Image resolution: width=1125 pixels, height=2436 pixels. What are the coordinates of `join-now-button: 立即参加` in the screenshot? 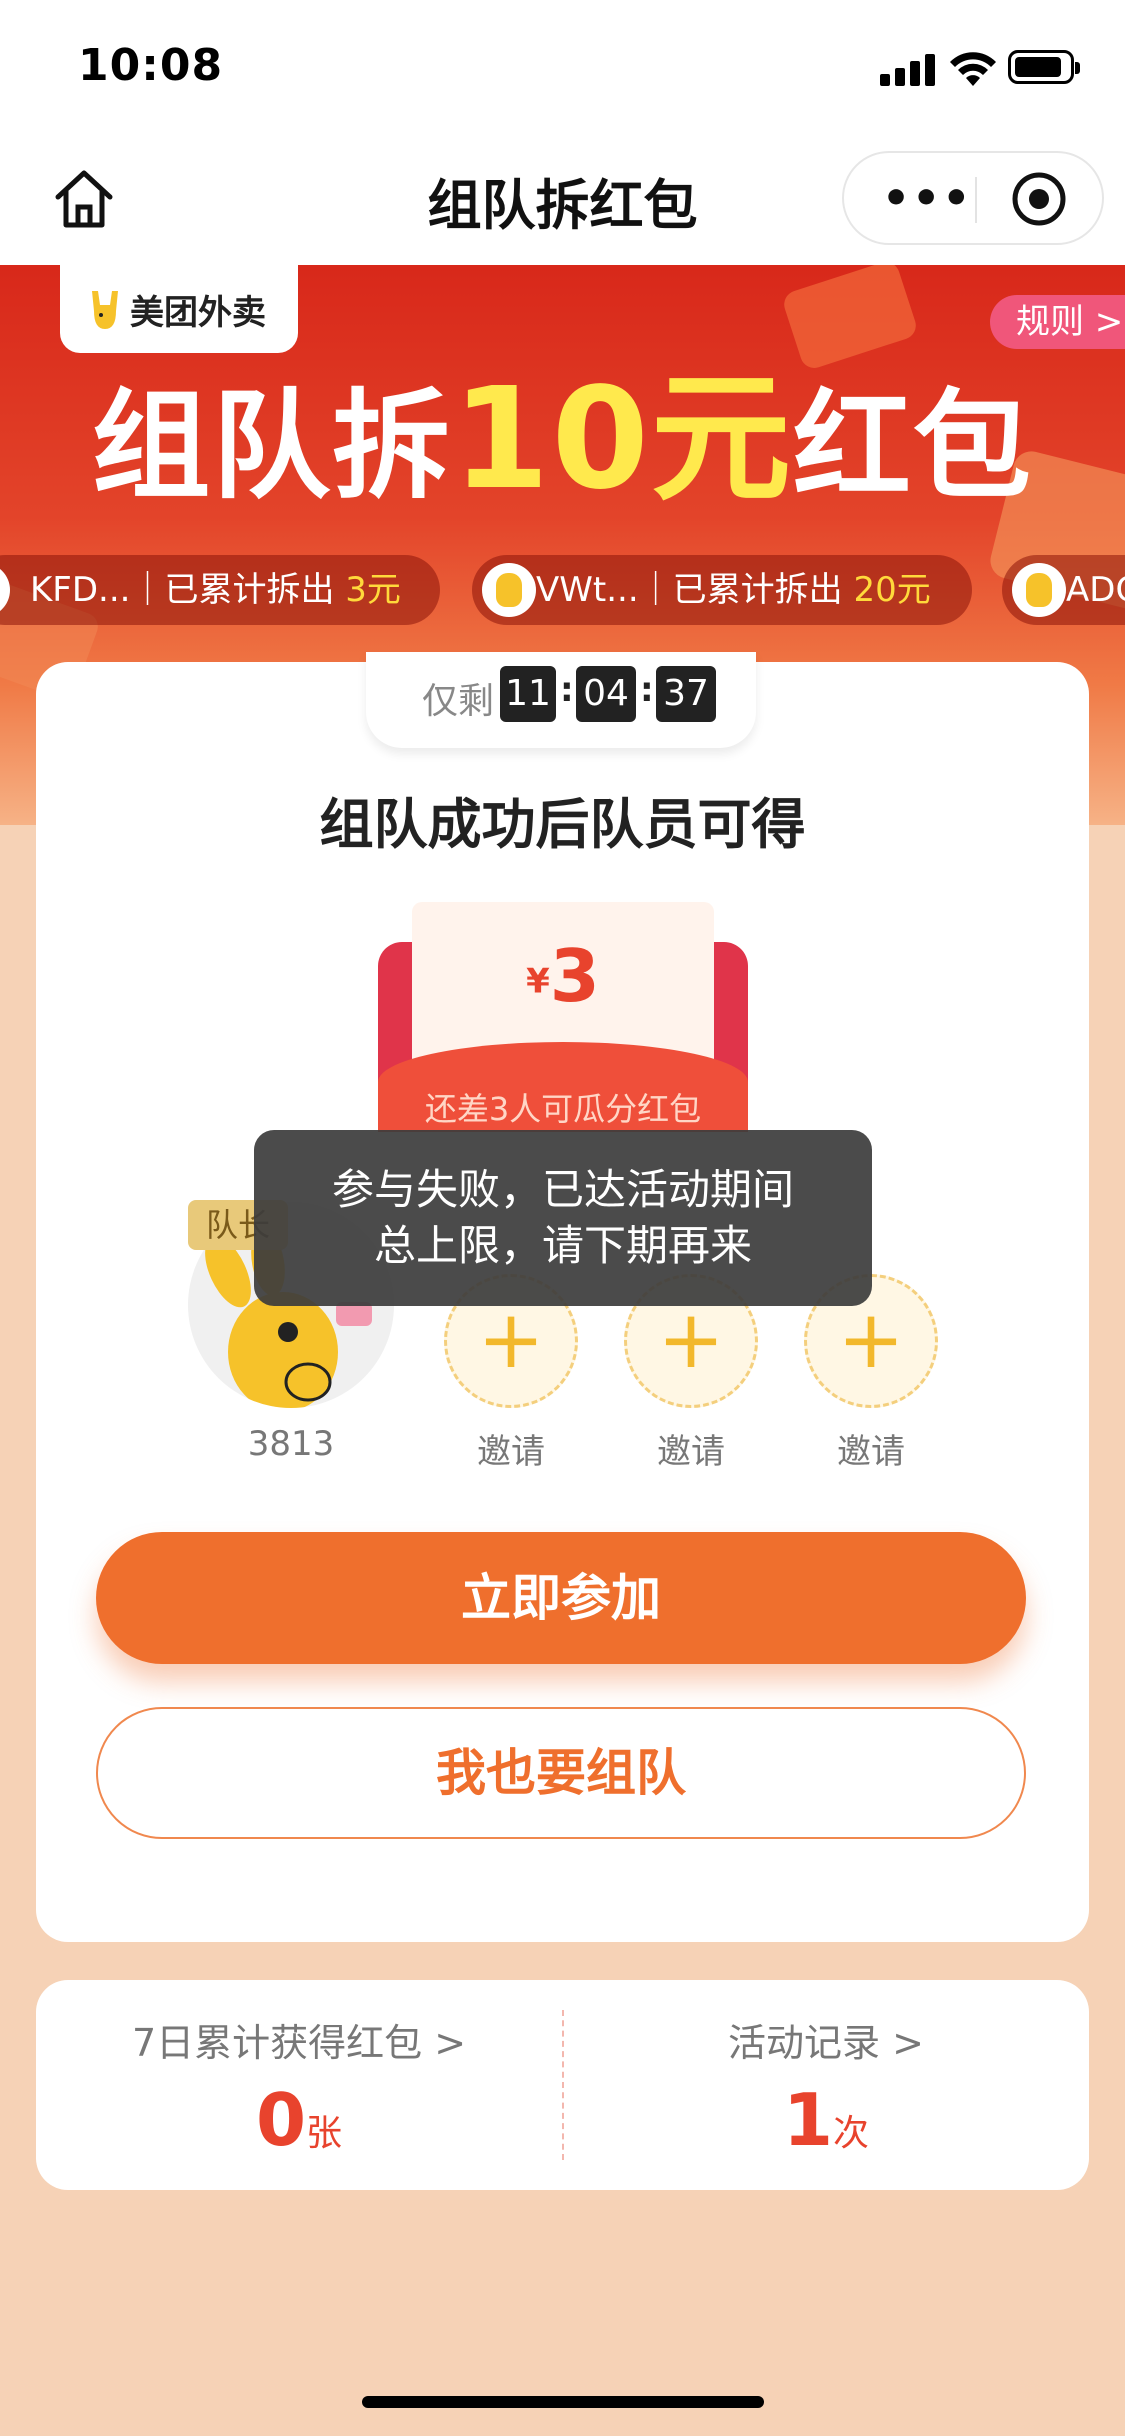 It's located at (561, 1598).